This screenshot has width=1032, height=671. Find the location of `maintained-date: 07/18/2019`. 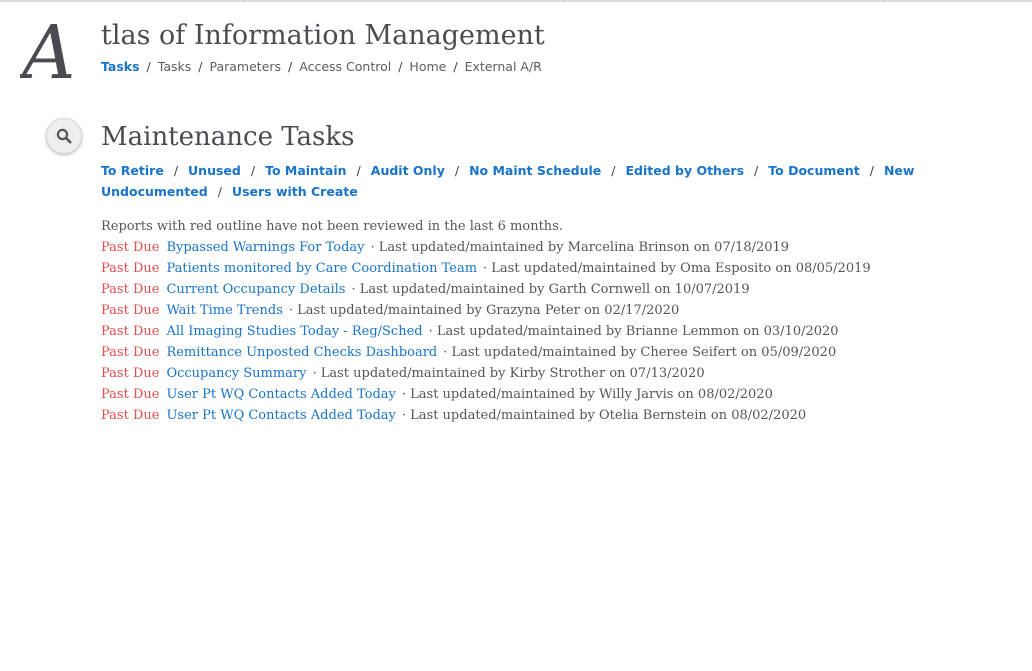

maintained-date: 07/18/2019 is located at coordinates (752, 247).